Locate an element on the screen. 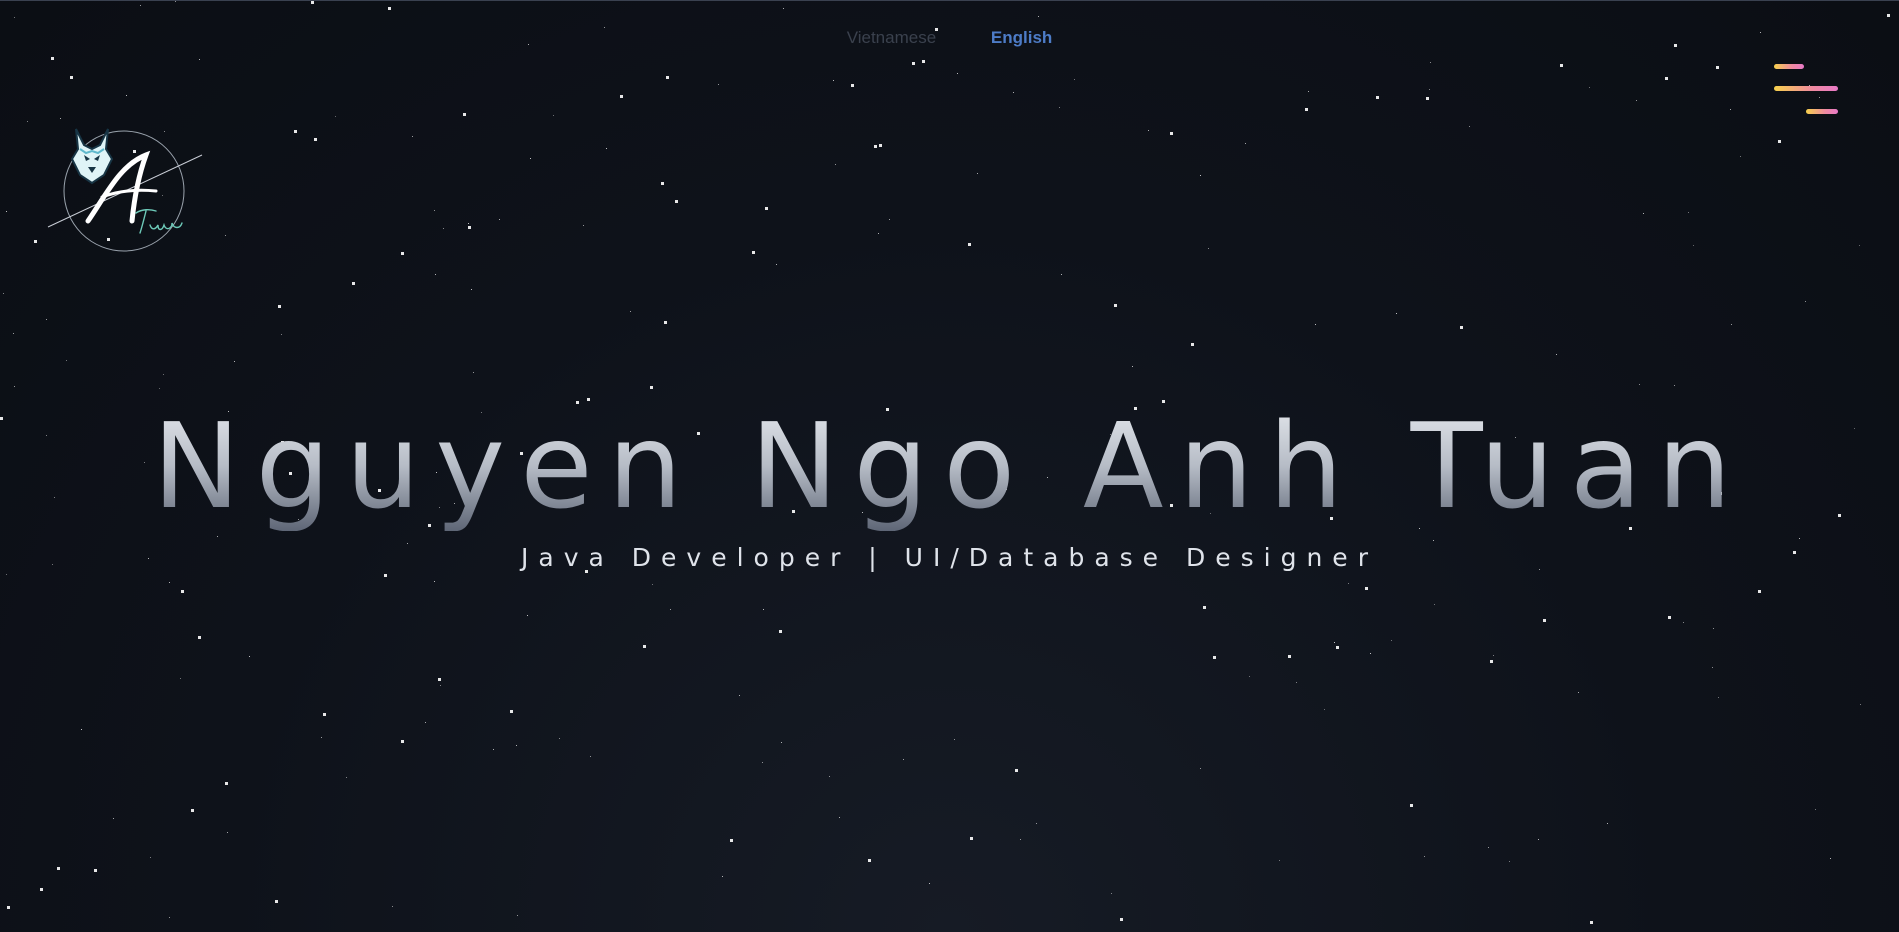  hero-tagline: Java Developer | UI/Database Designer is located at coordinates (949, 557).